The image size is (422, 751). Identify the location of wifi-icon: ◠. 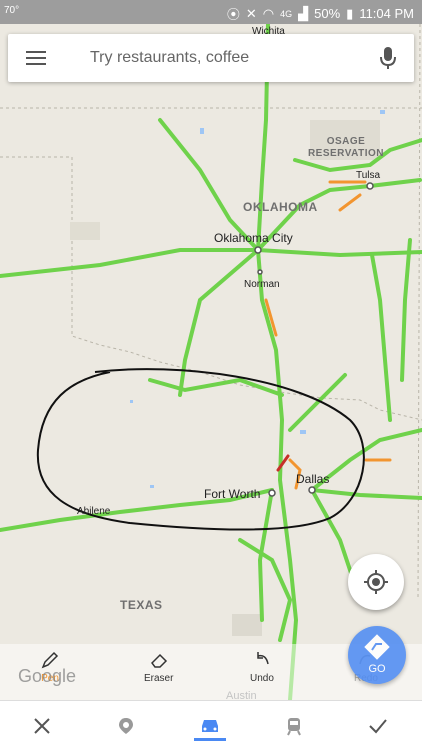
(268, 13).